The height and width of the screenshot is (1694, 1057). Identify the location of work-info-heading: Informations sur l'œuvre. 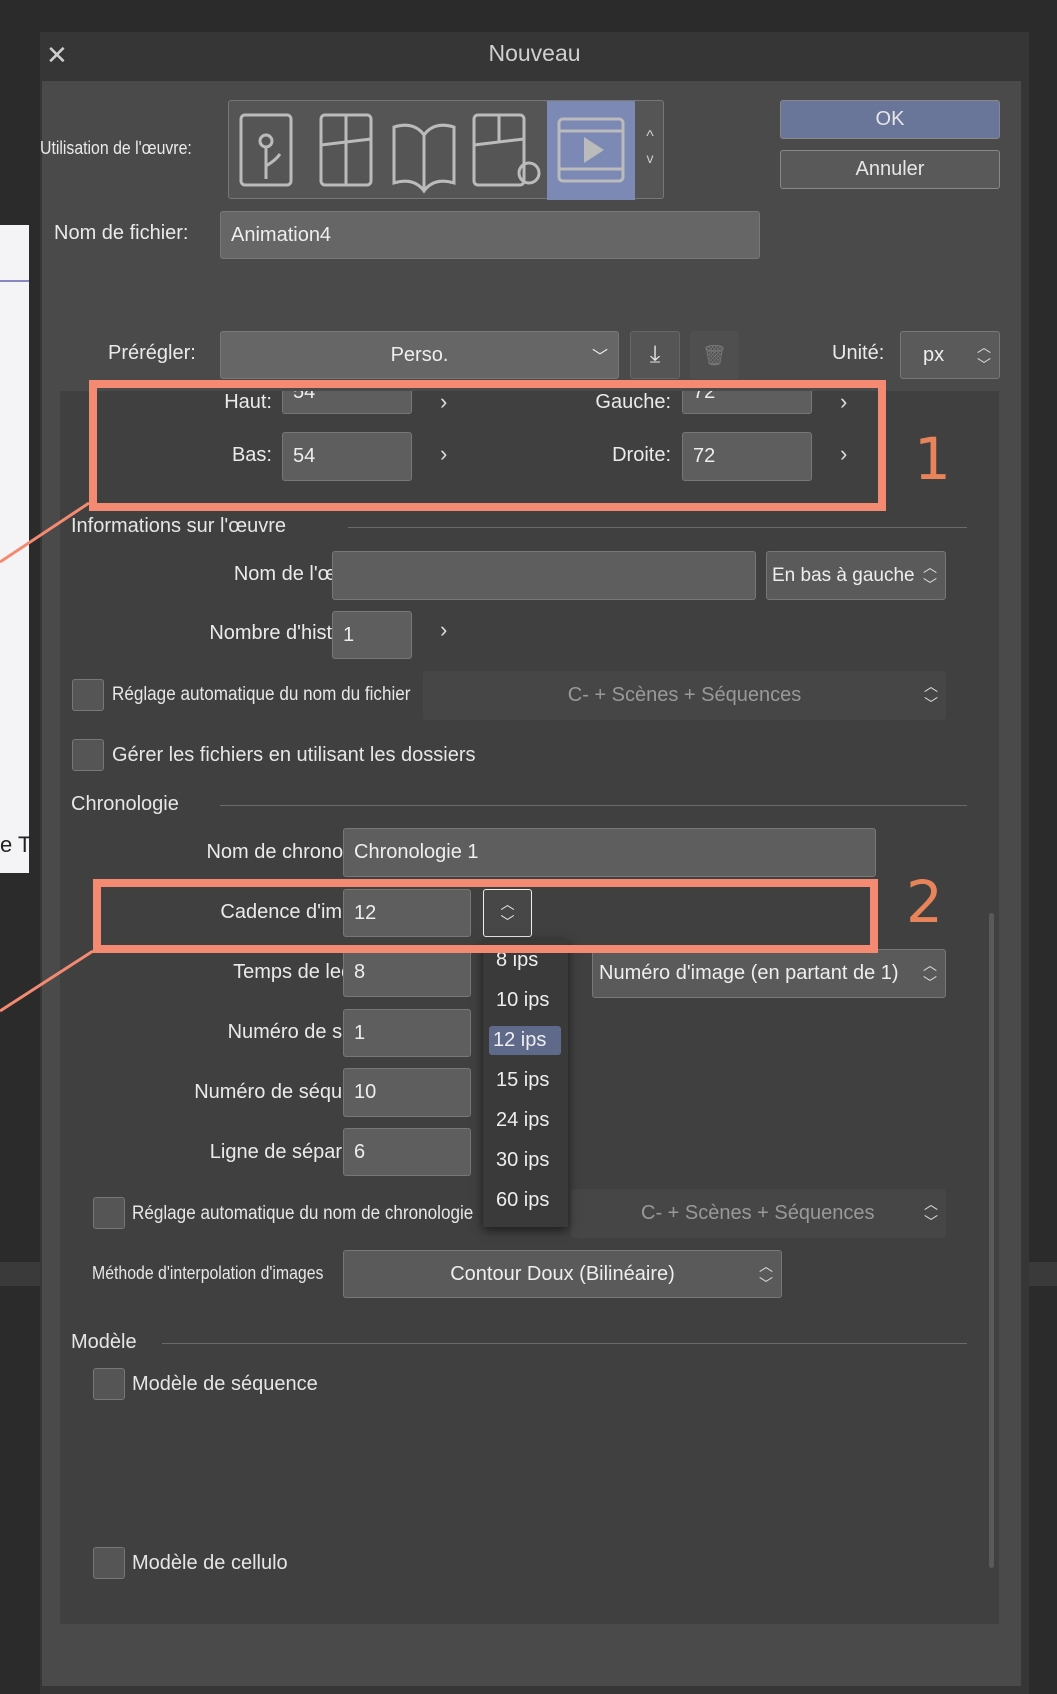
(178, 526).